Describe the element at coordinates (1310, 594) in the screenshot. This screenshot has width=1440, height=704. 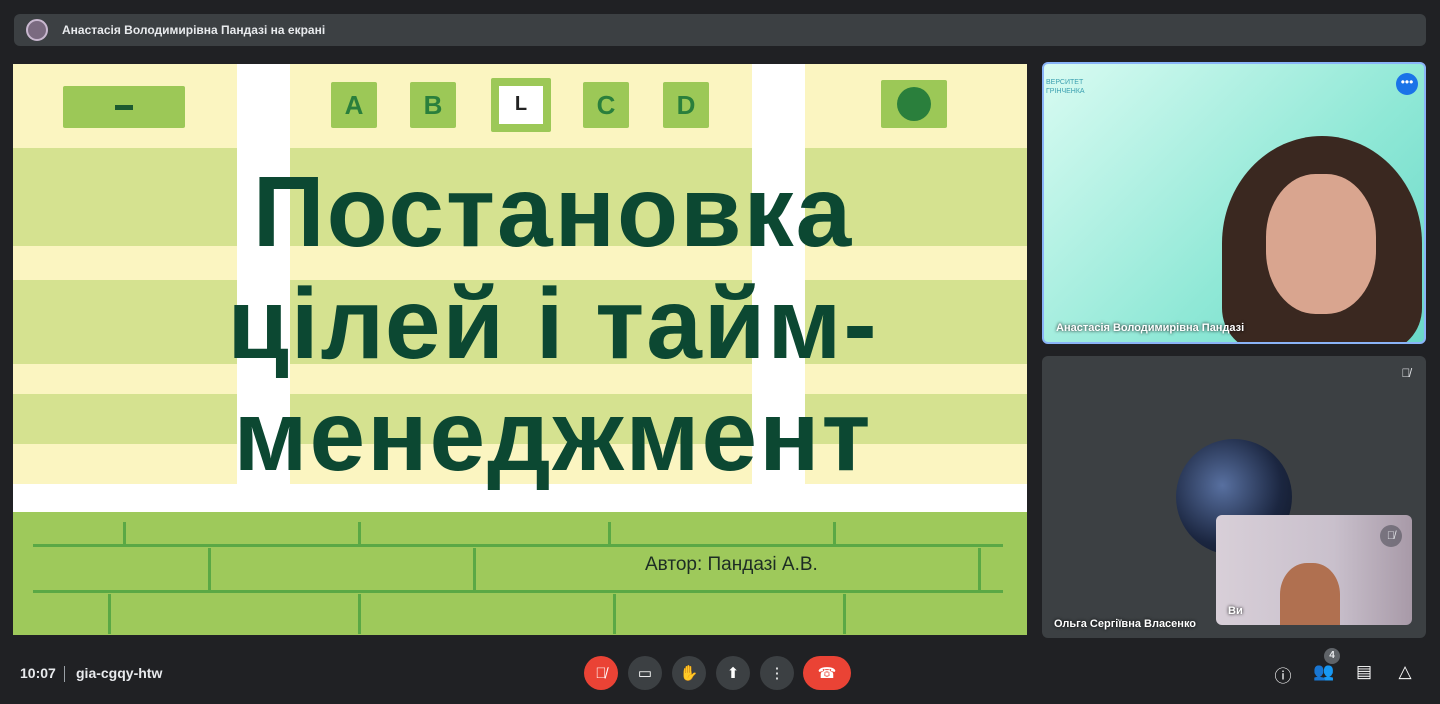
I see `self-video` at that location.